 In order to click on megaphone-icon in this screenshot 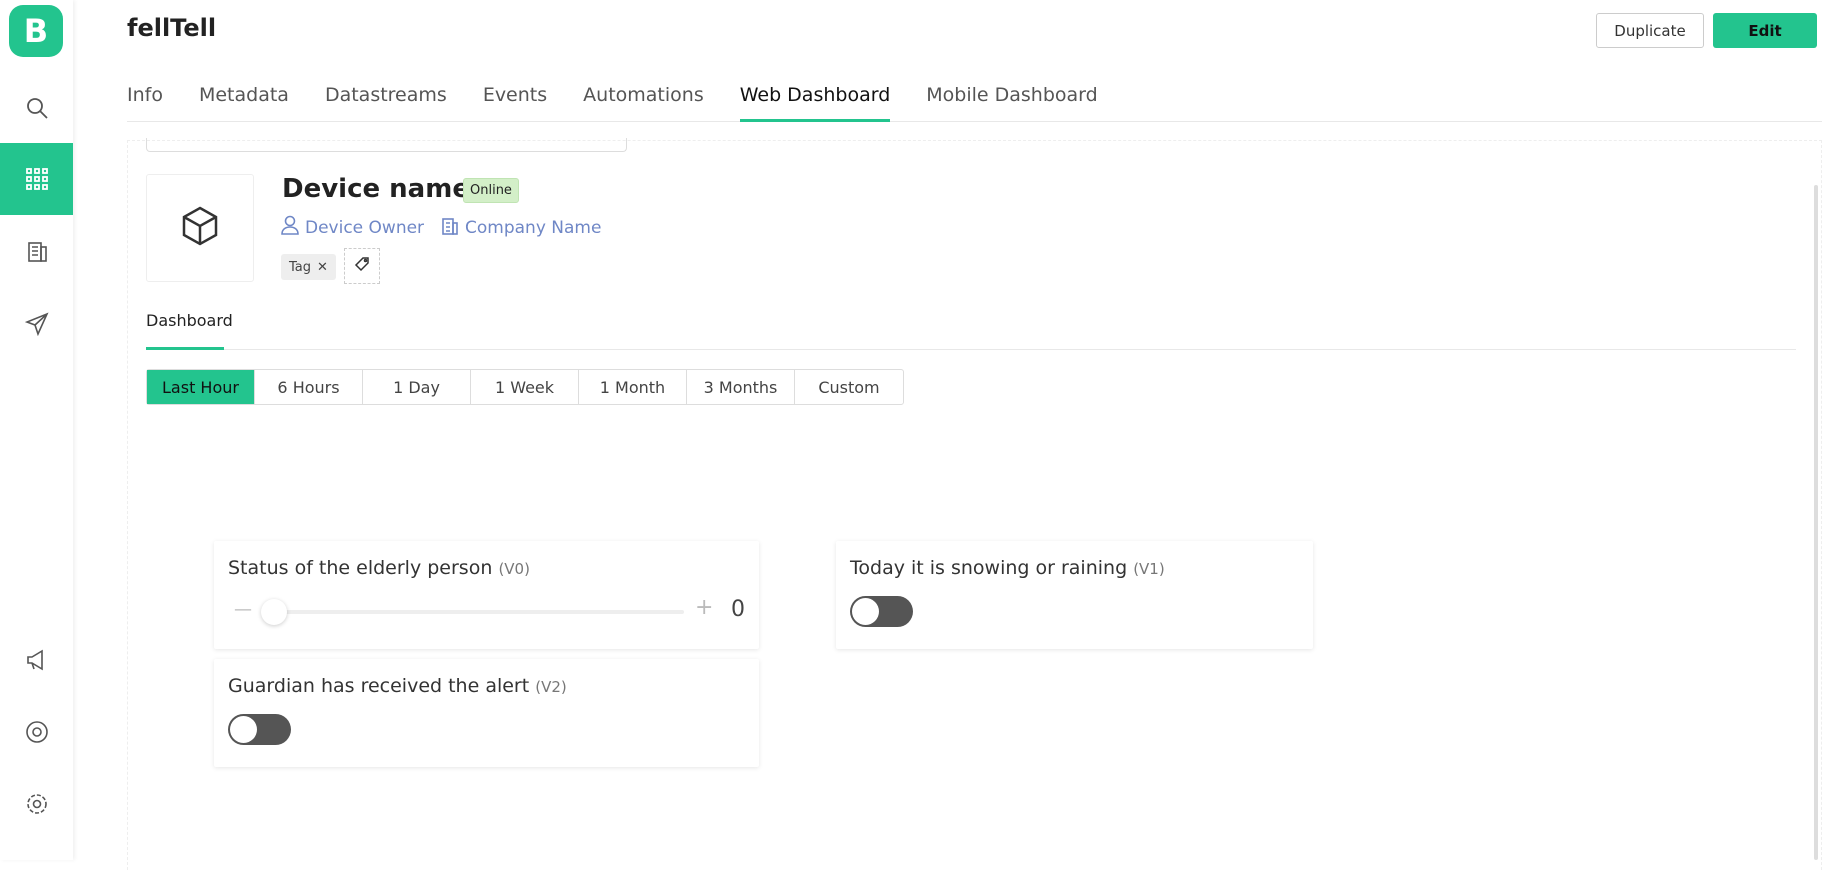, I will do `click(36, 660)`.